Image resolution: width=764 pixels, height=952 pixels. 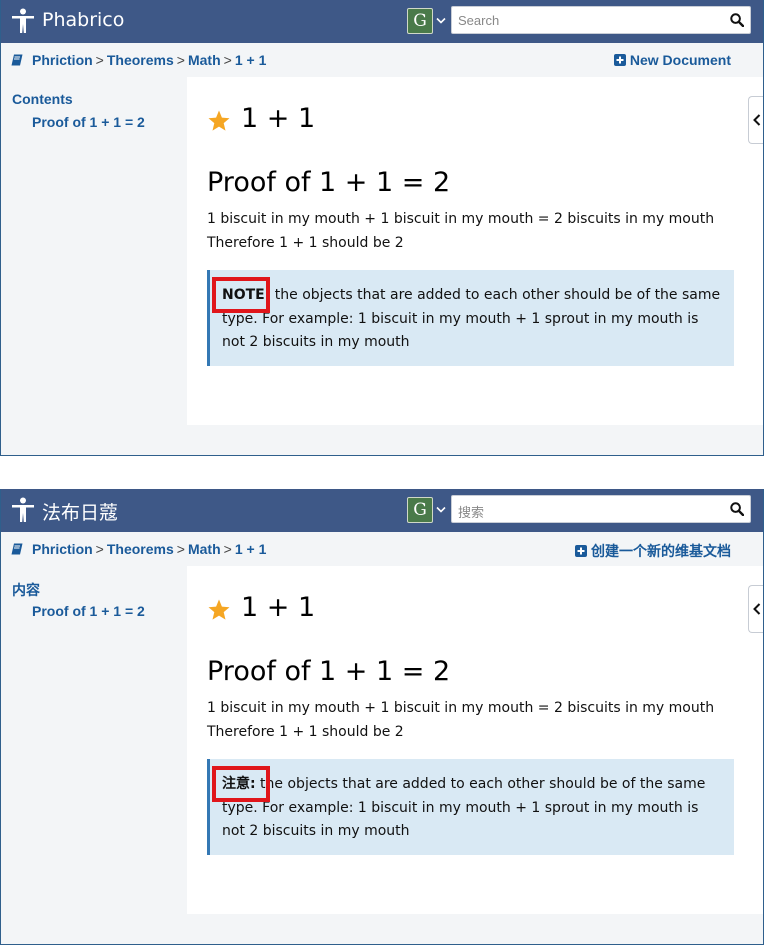 I want to click on app-title: 法布日蔻, so click(x=80, y=511).